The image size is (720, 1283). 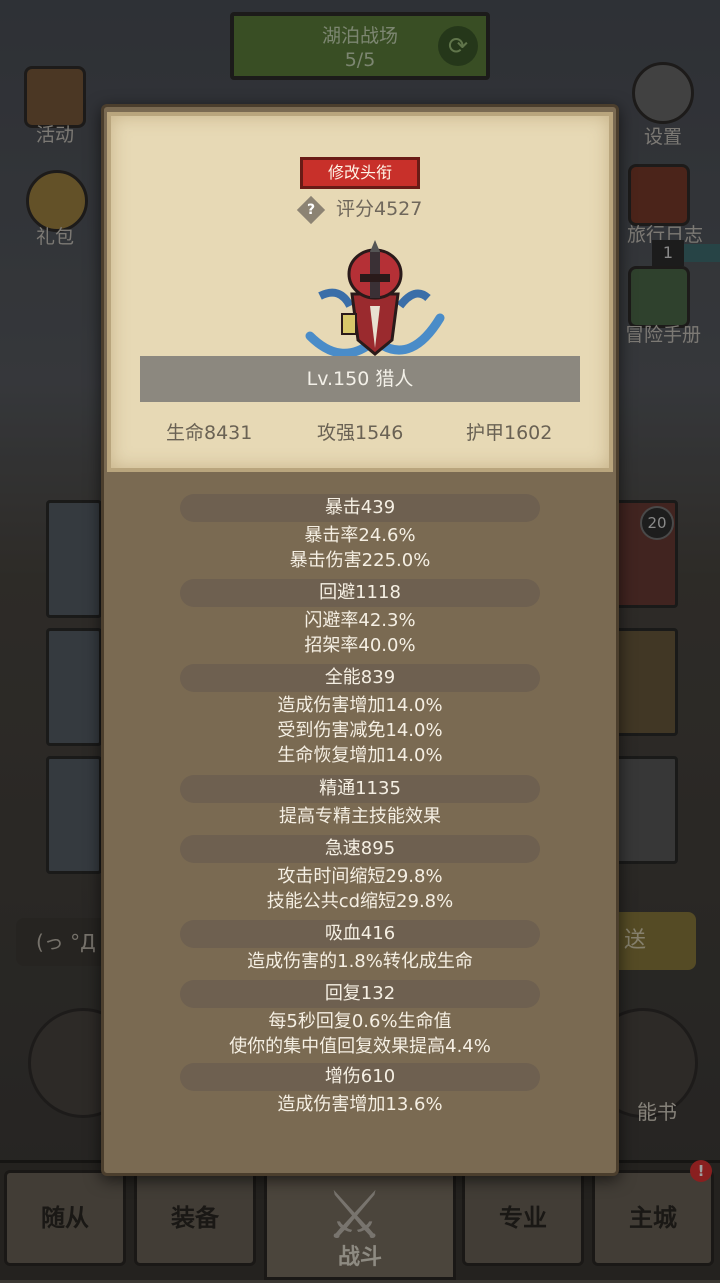 What do you see at coordinates (379, 209) in the screenshot?
I see `score-text: 评分4527` at bounding box center [379, 209].